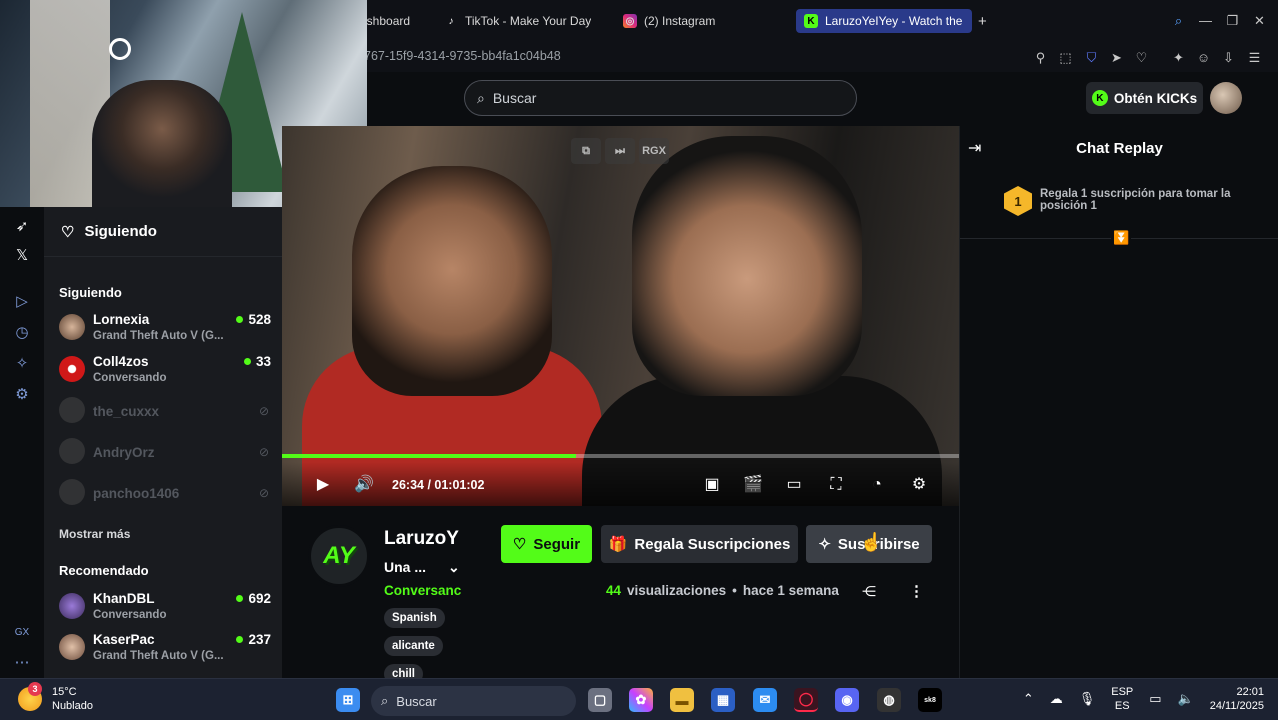 Image resolution: width=1278 pixels, height=720 pixels. What do you see at coordinates (126, 411) in the screenshot?
I see `channel-name: the_cuxxx` at bounding box center [126, 411].